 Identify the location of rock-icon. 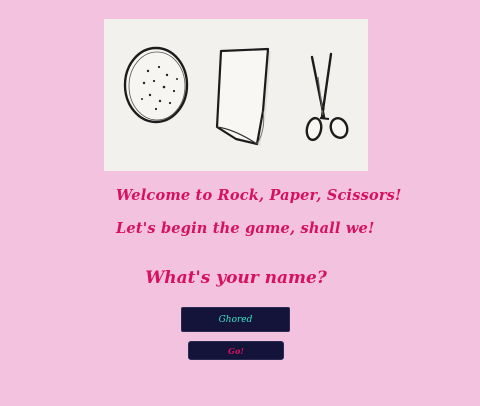
(156, 85).